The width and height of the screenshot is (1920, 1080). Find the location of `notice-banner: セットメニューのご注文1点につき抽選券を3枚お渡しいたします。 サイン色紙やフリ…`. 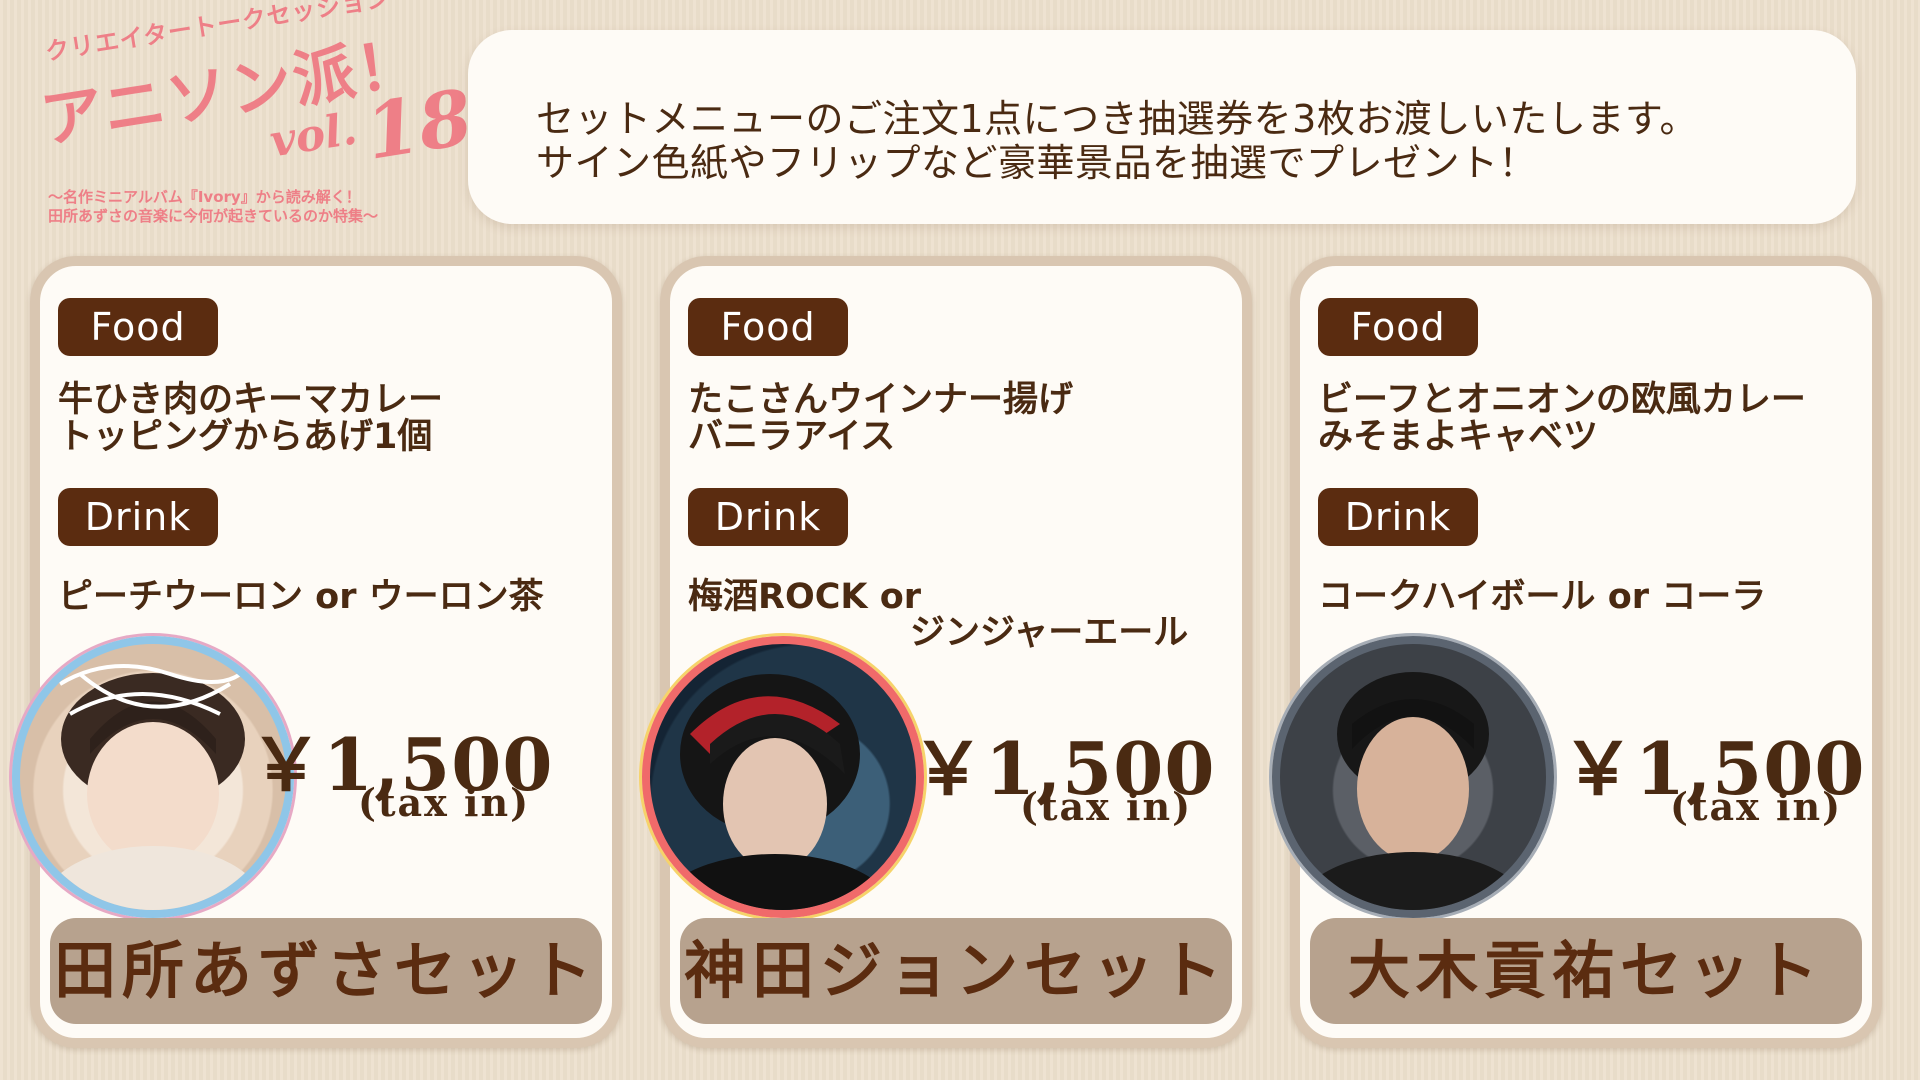

notice-banner: セットメニューのご注文1点につき抽選券を3枚お渡しいたします。 サイン色紙やフリ… is located at coordinates (1162, 127).